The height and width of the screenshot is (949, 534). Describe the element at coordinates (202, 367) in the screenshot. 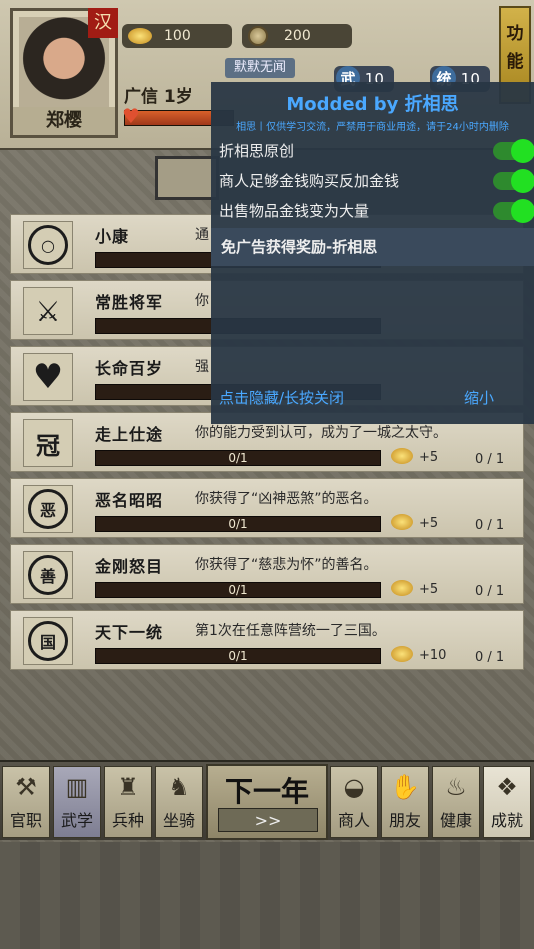

I see `achievement-desc: 强` at that location.